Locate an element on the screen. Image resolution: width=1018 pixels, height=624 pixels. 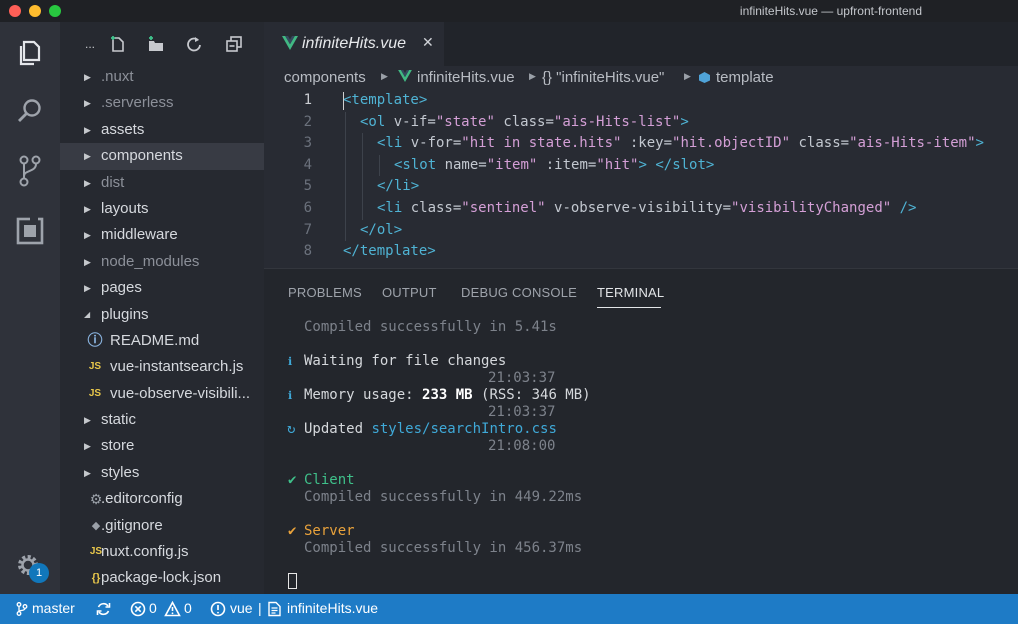
file-icon is located at coordinates (274, 609).